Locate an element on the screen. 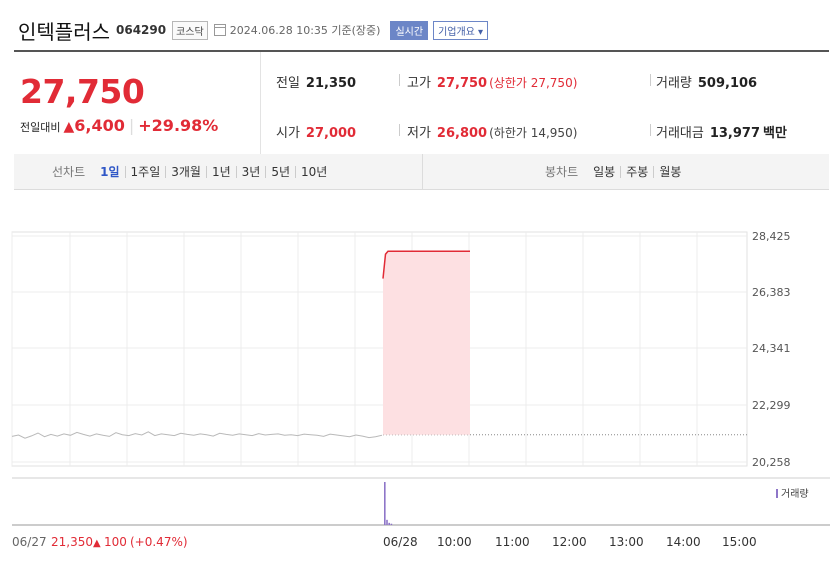  tab-1w: 1주일 is located at coordinates (146, 171).